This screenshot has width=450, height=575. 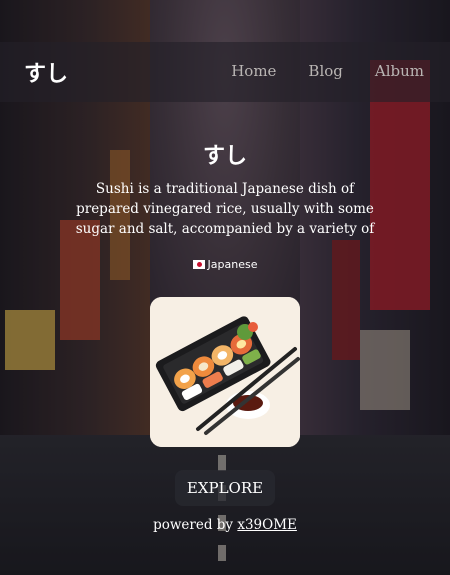 I want to click on powered-by-prefix: powered by, so click(x=193, y=525).